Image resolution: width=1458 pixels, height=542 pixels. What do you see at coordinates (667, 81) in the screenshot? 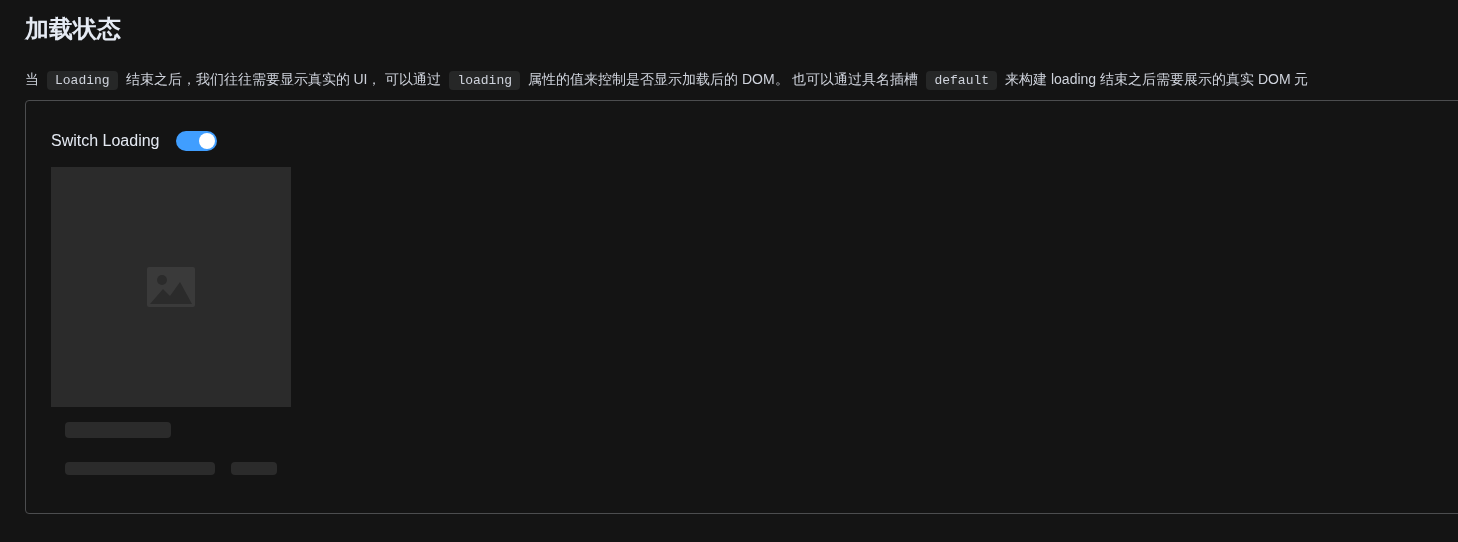
I see `description: 当 Loading 结束之后，我们往往需要显示真实的 UI， 可以通过 loading 属性的值来控制是否显示加载后的 DOM。 也可以通过具名插槽 default 来构建 loading 结束之后需要展示的真实 DOM 元` at bounding box center [667, 81].